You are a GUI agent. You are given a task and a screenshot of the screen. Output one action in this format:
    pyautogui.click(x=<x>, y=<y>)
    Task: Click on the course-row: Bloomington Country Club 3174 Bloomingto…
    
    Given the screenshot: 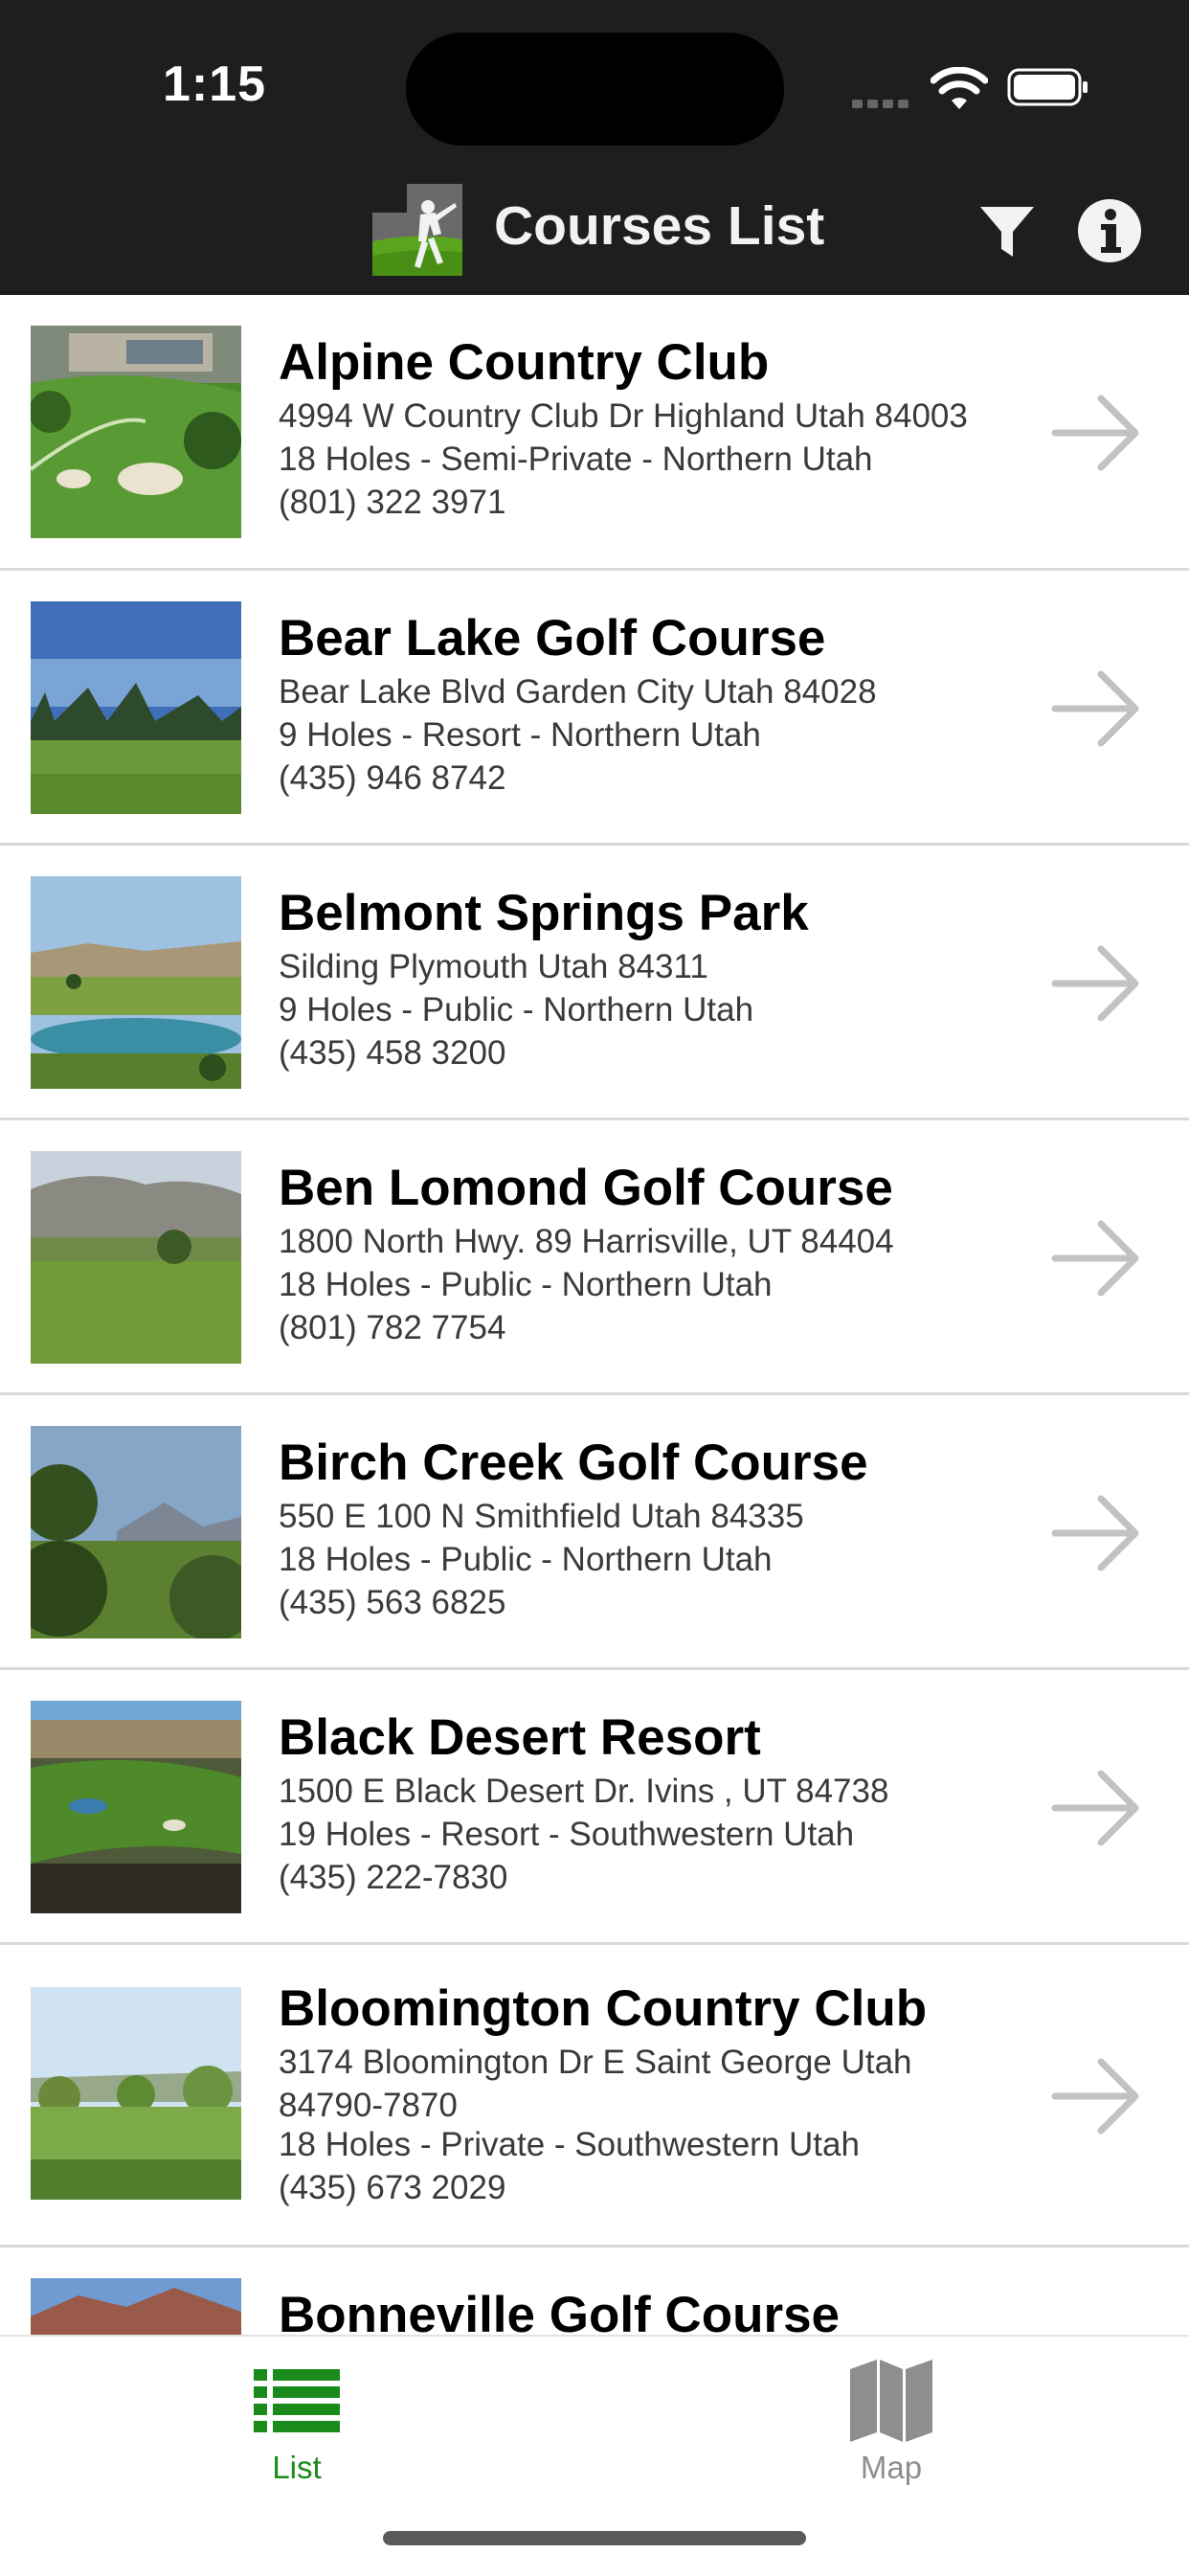 What is the action you would take?
    pyautogui.click(x=594, y=2096)
    